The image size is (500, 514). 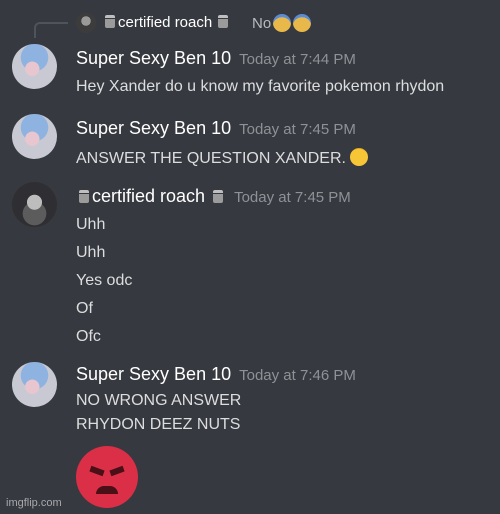 What do you see at coordinates (148, 196) in the screenshot?
I see `username: certified roach` at bounding box center [148, 196].